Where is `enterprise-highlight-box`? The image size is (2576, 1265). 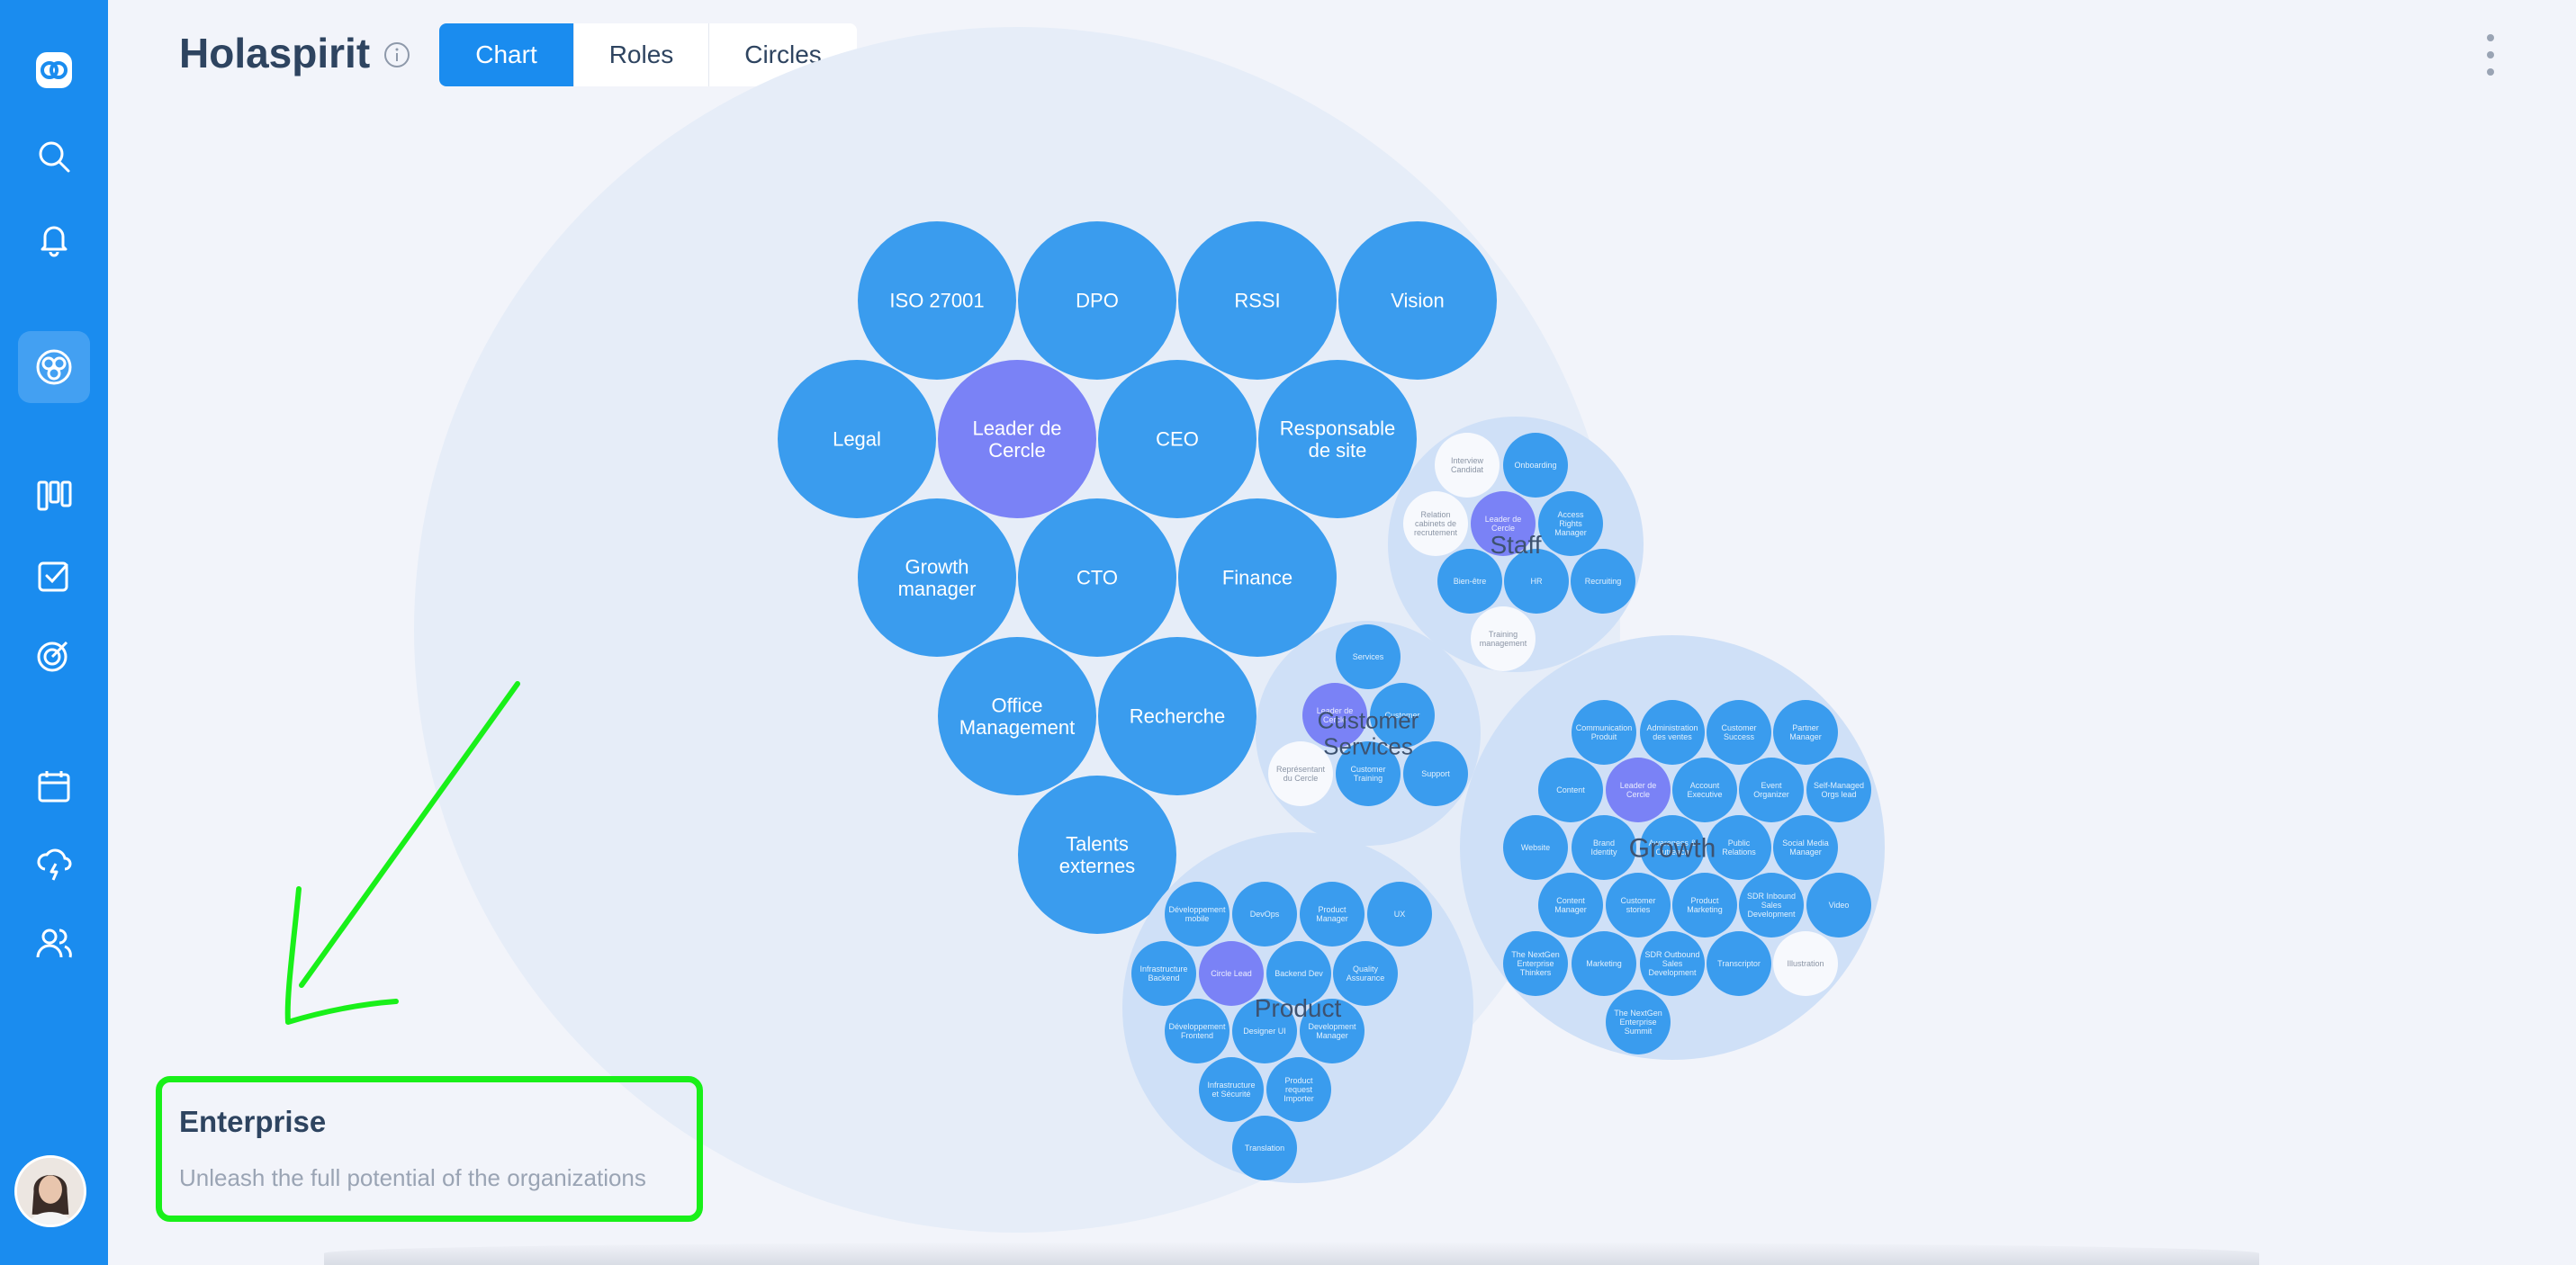
enterprise-highlight-box is located at coordinates (429, 1149).